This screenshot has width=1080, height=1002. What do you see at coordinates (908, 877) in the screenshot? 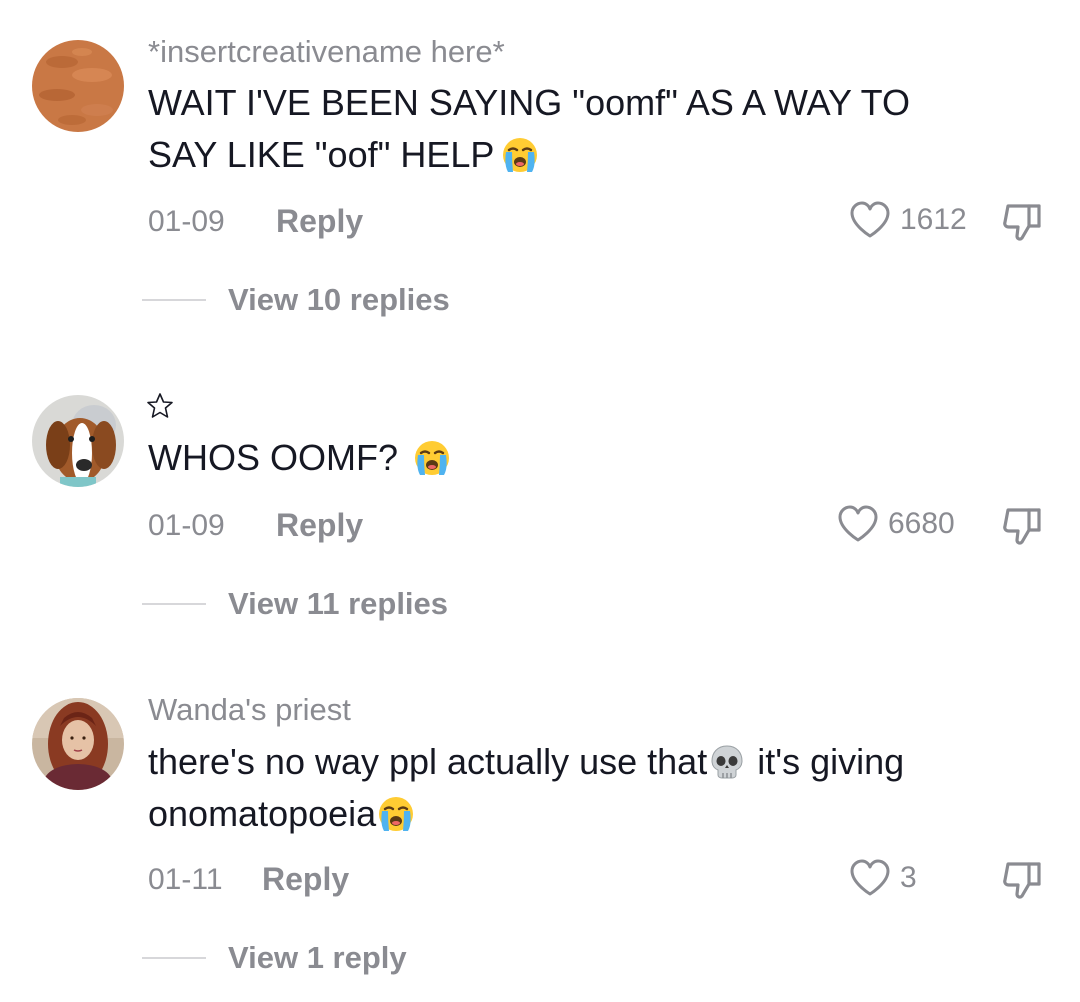
I see `like-count: 3` at bounding box center [908, 877].